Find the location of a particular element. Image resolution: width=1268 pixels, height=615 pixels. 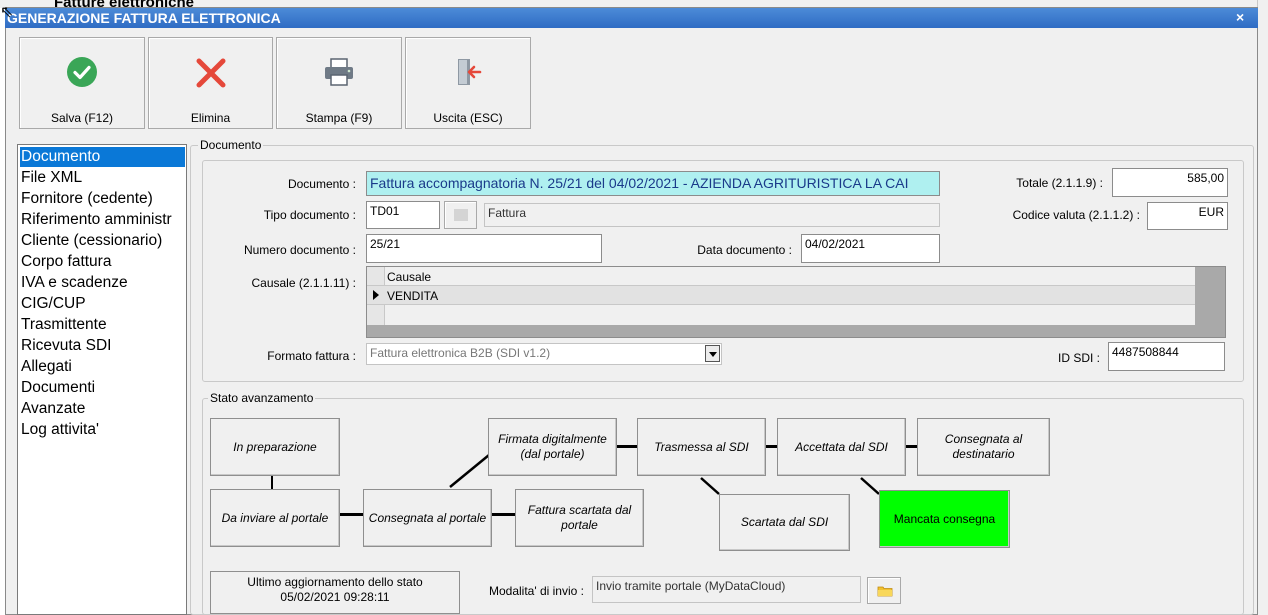

modalita-invio-label: Modalita' di invio : is located at coordinates (536, 591).